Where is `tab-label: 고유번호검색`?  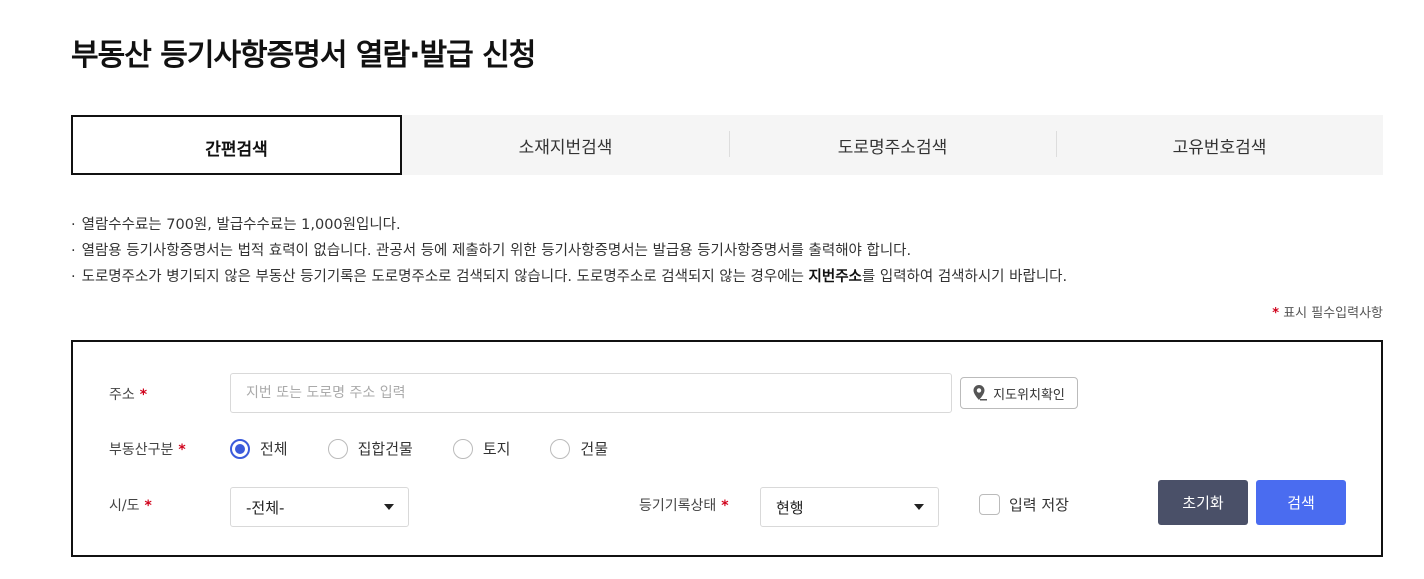 tab-label: 고유번호검색 is located at coordinates (1219, 147).